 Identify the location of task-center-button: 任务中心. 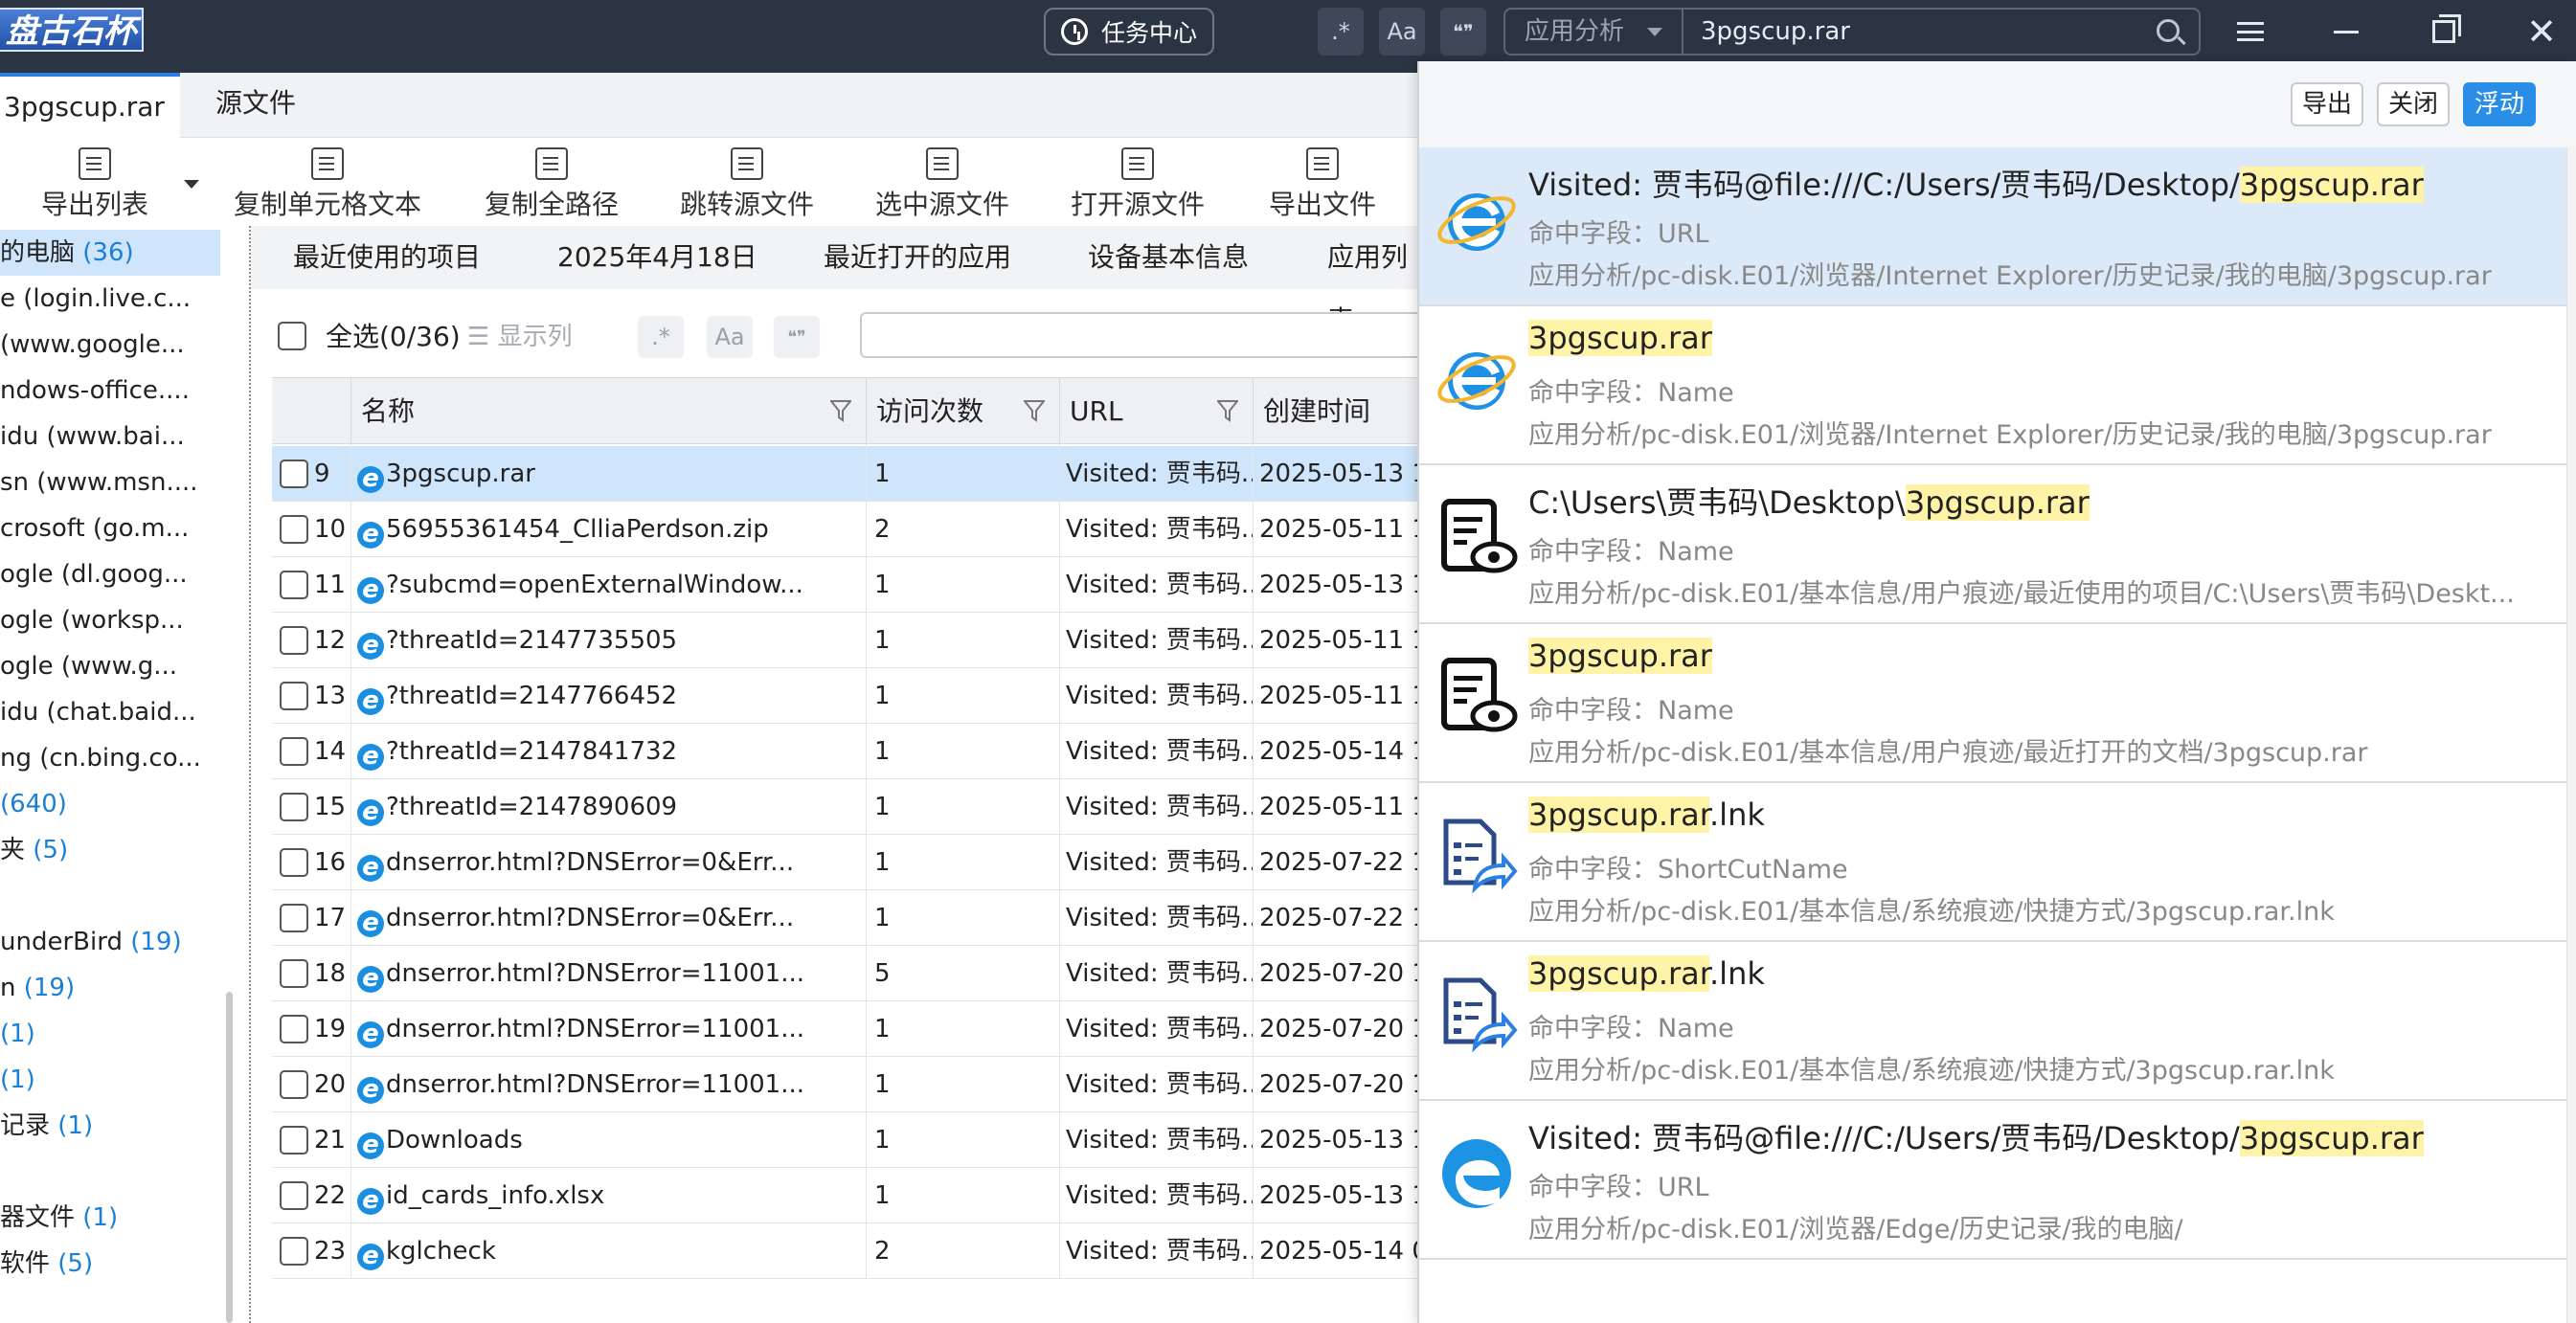
(1129, 32).